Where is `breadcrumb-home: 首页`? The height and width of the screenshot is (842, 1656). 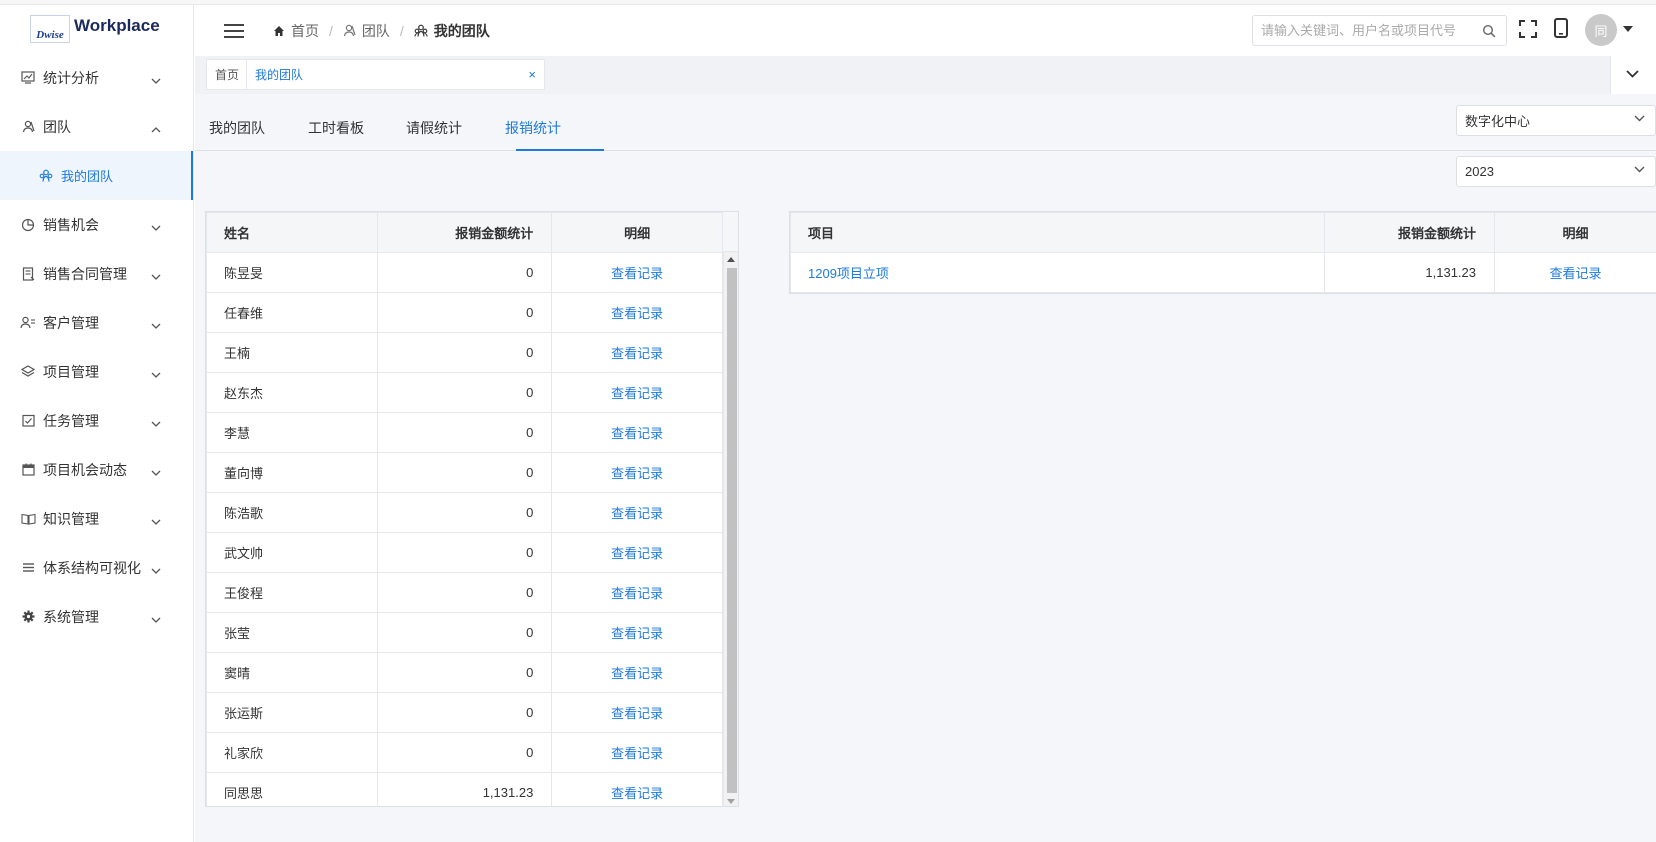 breadcrumb-home: 首页 is located at coordinates (305, 31).